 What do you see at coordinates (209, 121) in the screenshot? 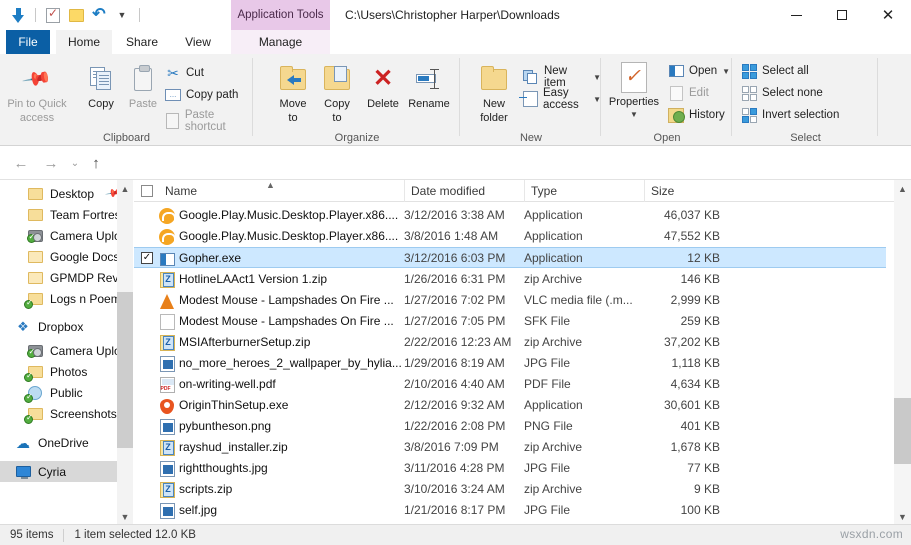
I see `paste-shortcut-button: Paste shortcut` at bounding box center [209, 121].